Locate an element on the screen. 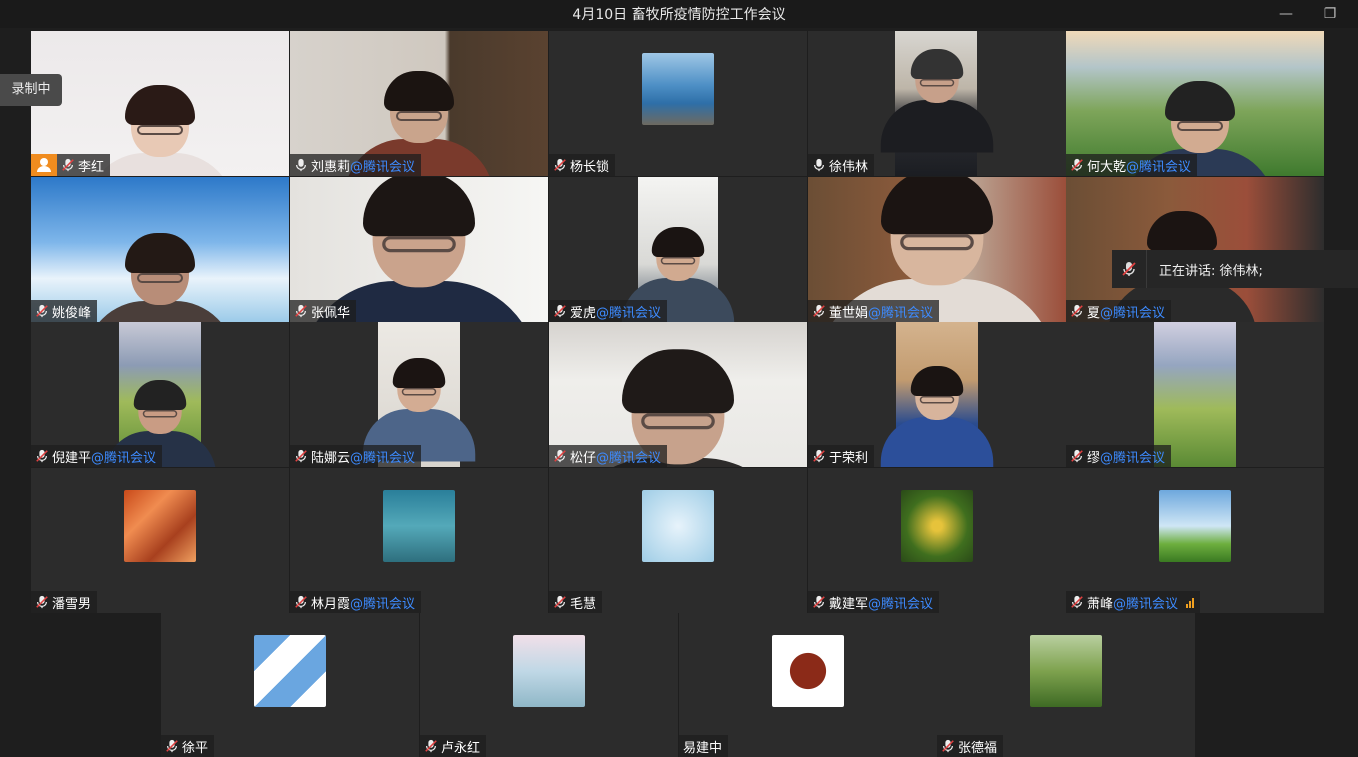 This screenshot has width=1358, height=757. participant-name-label: 张佩华 is located at coordinates (323, 311).